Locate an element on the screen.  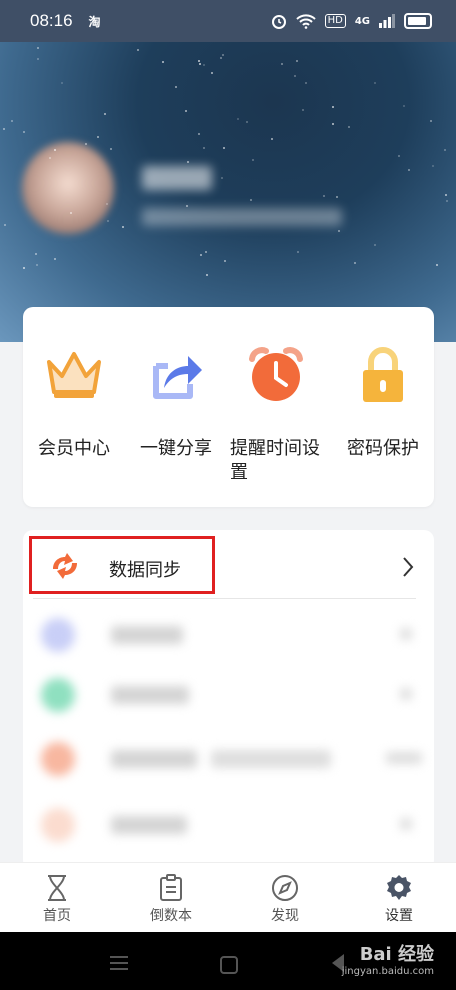
feature-share: 一键分享 is located at coordinates (176, 398).